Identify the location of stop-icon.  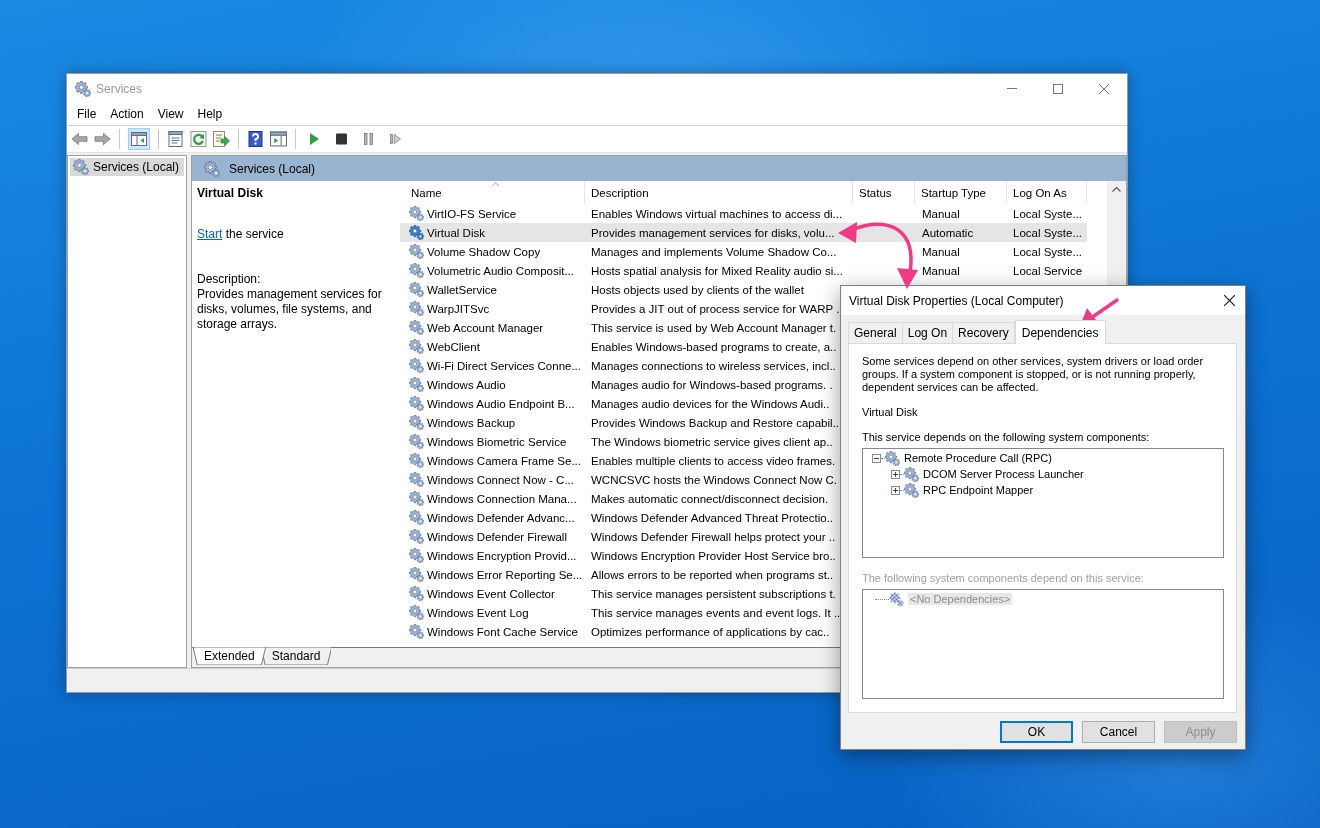
(341, 139).